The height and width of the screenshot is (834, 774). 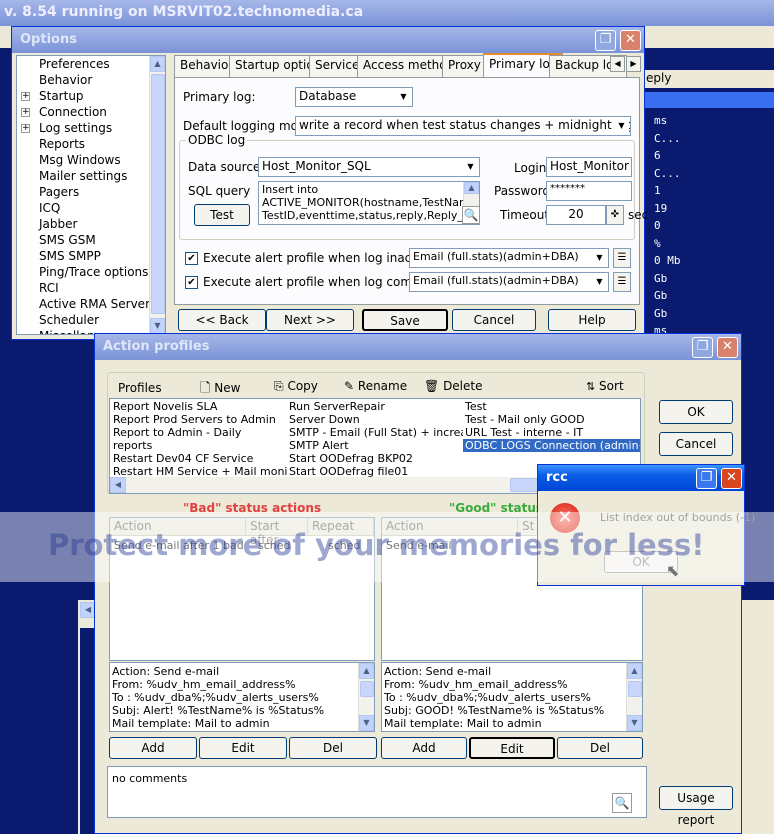 What do you see at coordinates (366, 671) in the screenshot?
I see `bad-details-scroll-up: ▲` at bounding box center [366, 671].